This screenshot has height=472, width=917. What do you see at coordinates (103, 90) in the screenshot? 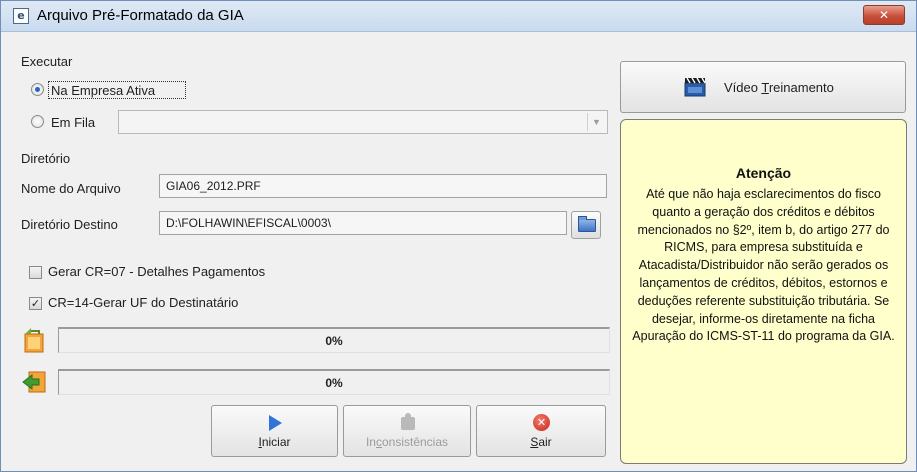
I see `radio-na-empresa-ativa-label: Na Empresa Ativa` at bounding box center [103, 90].